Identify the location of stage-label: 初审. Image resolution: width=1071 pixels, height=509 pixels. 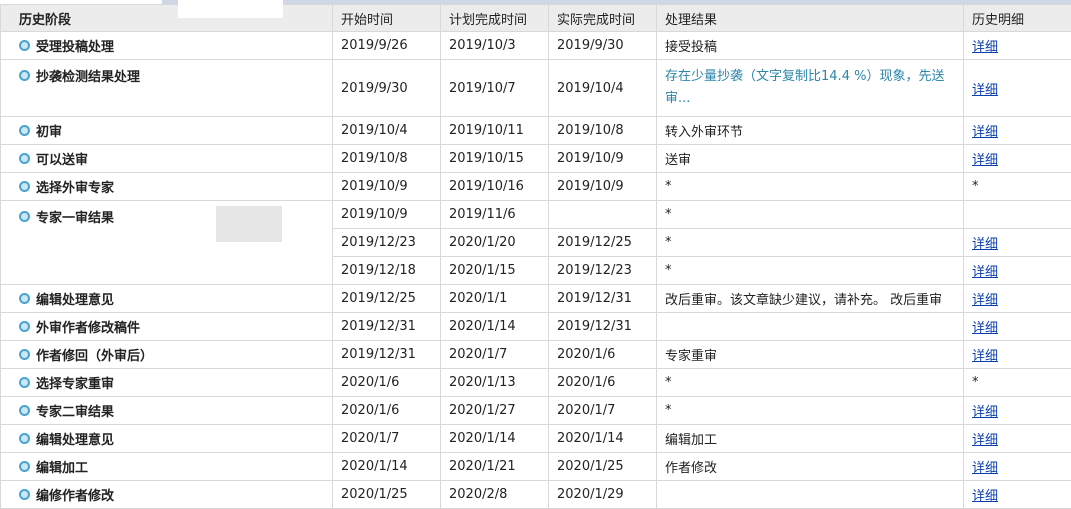
(49, 132).